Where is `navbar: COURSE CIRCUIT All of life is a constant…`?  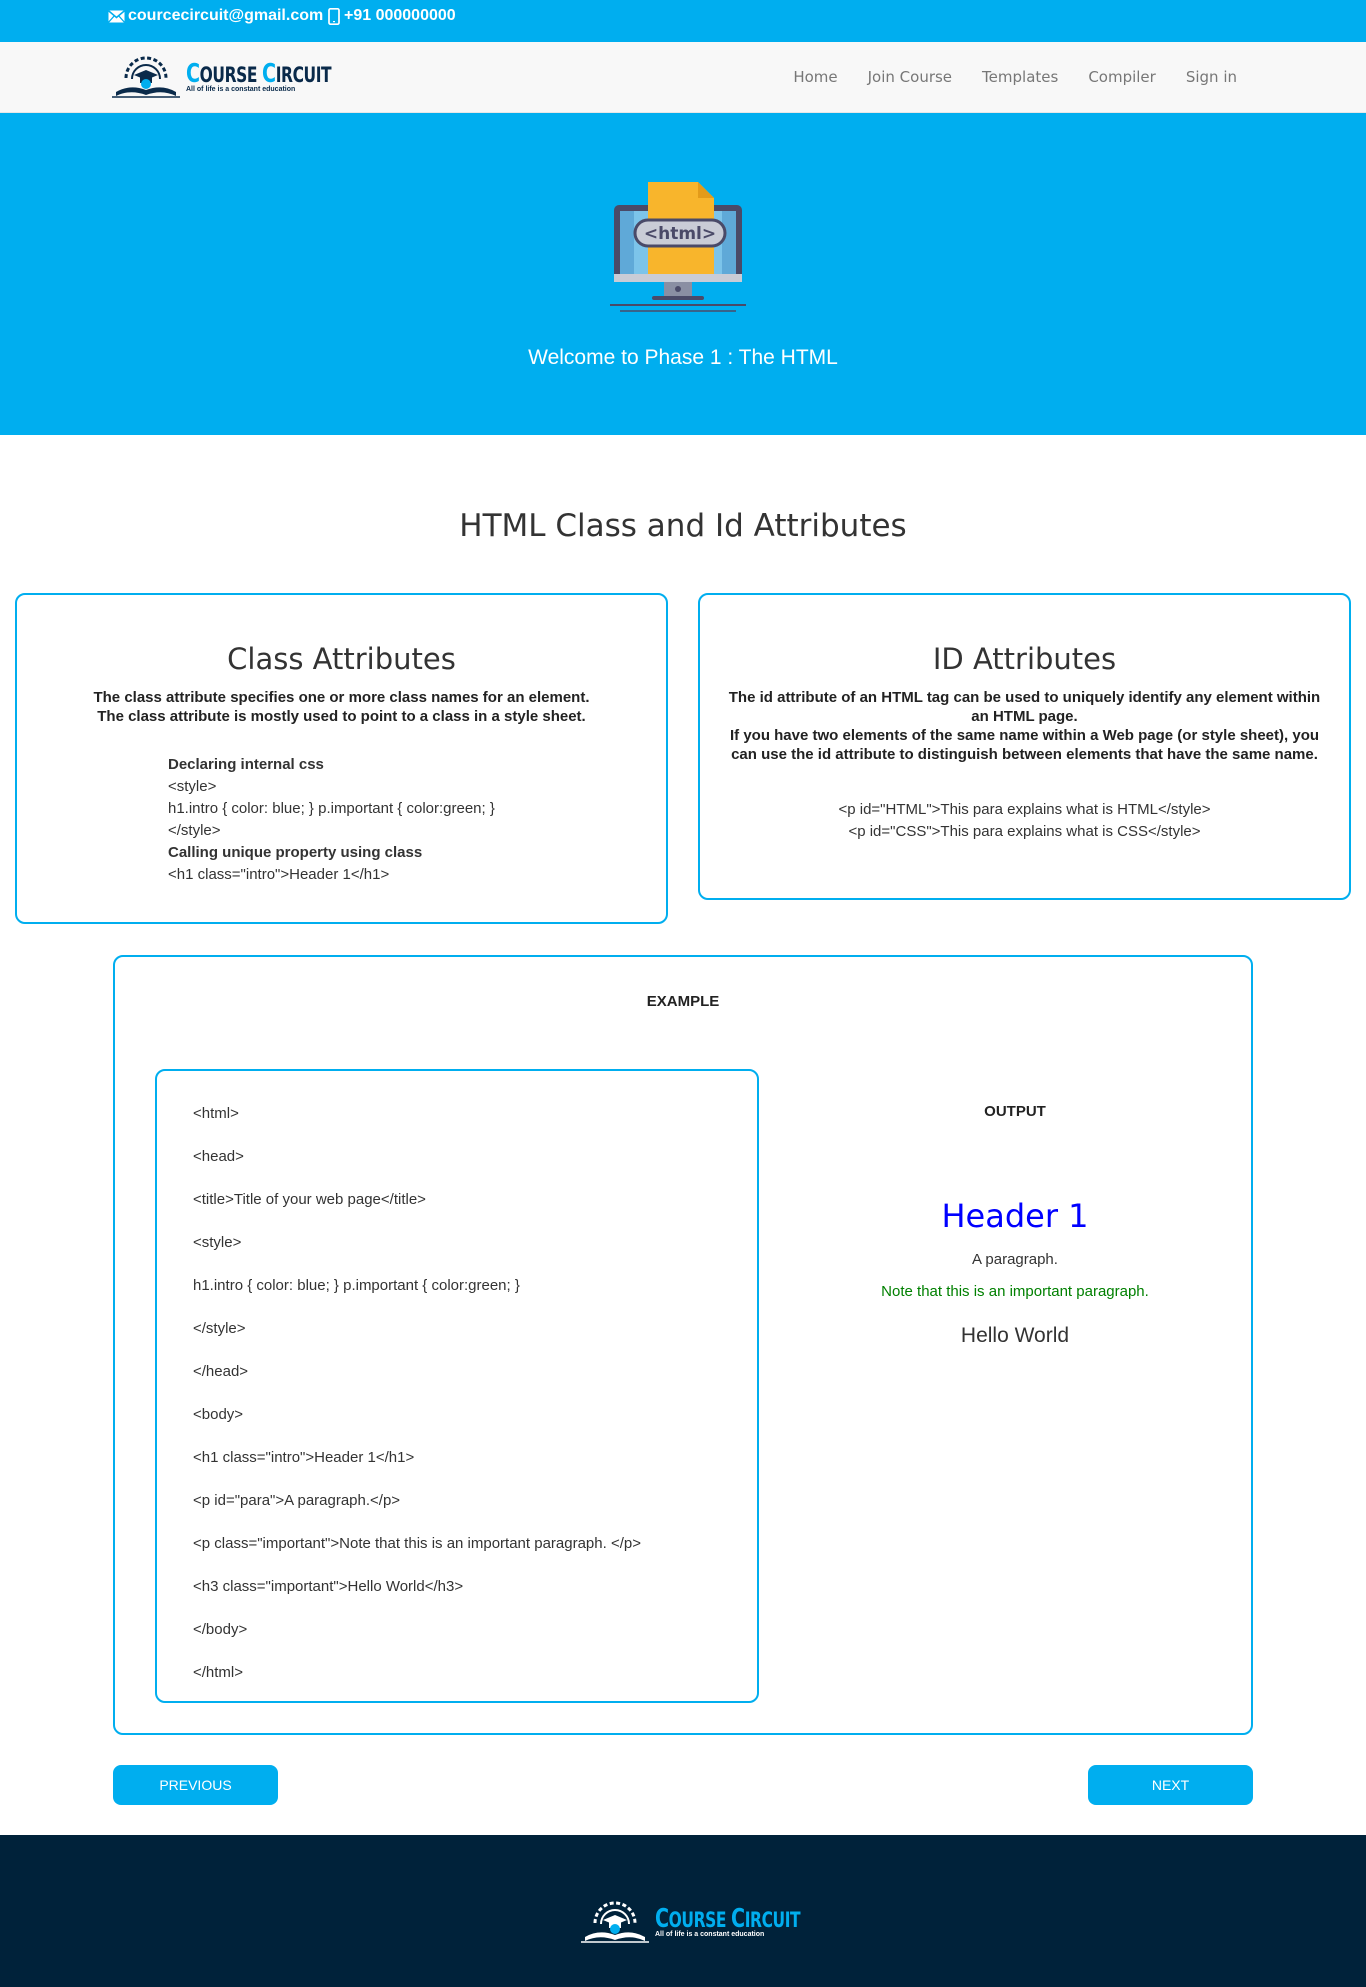
navbar: COURSE CIRCUIT All of life is a constant… is located at coordinates (683, 77).